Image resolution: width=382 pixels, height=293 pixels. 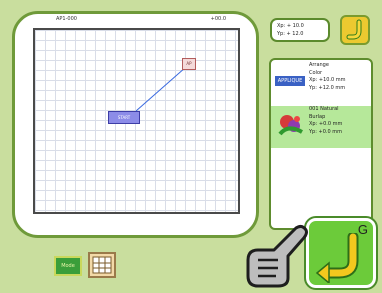 I want to click on preview-header-right: +00.0, so click(x=218, y=19).